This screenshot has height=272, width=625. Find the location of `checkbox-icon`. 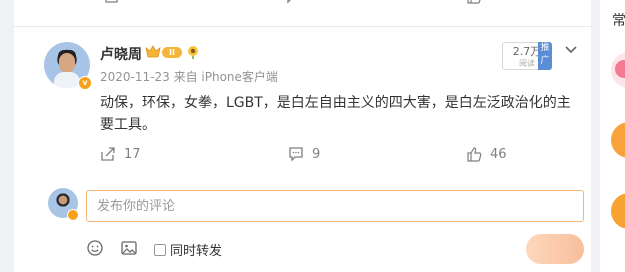

checkbox-icon is located at coordinates (160, 249).